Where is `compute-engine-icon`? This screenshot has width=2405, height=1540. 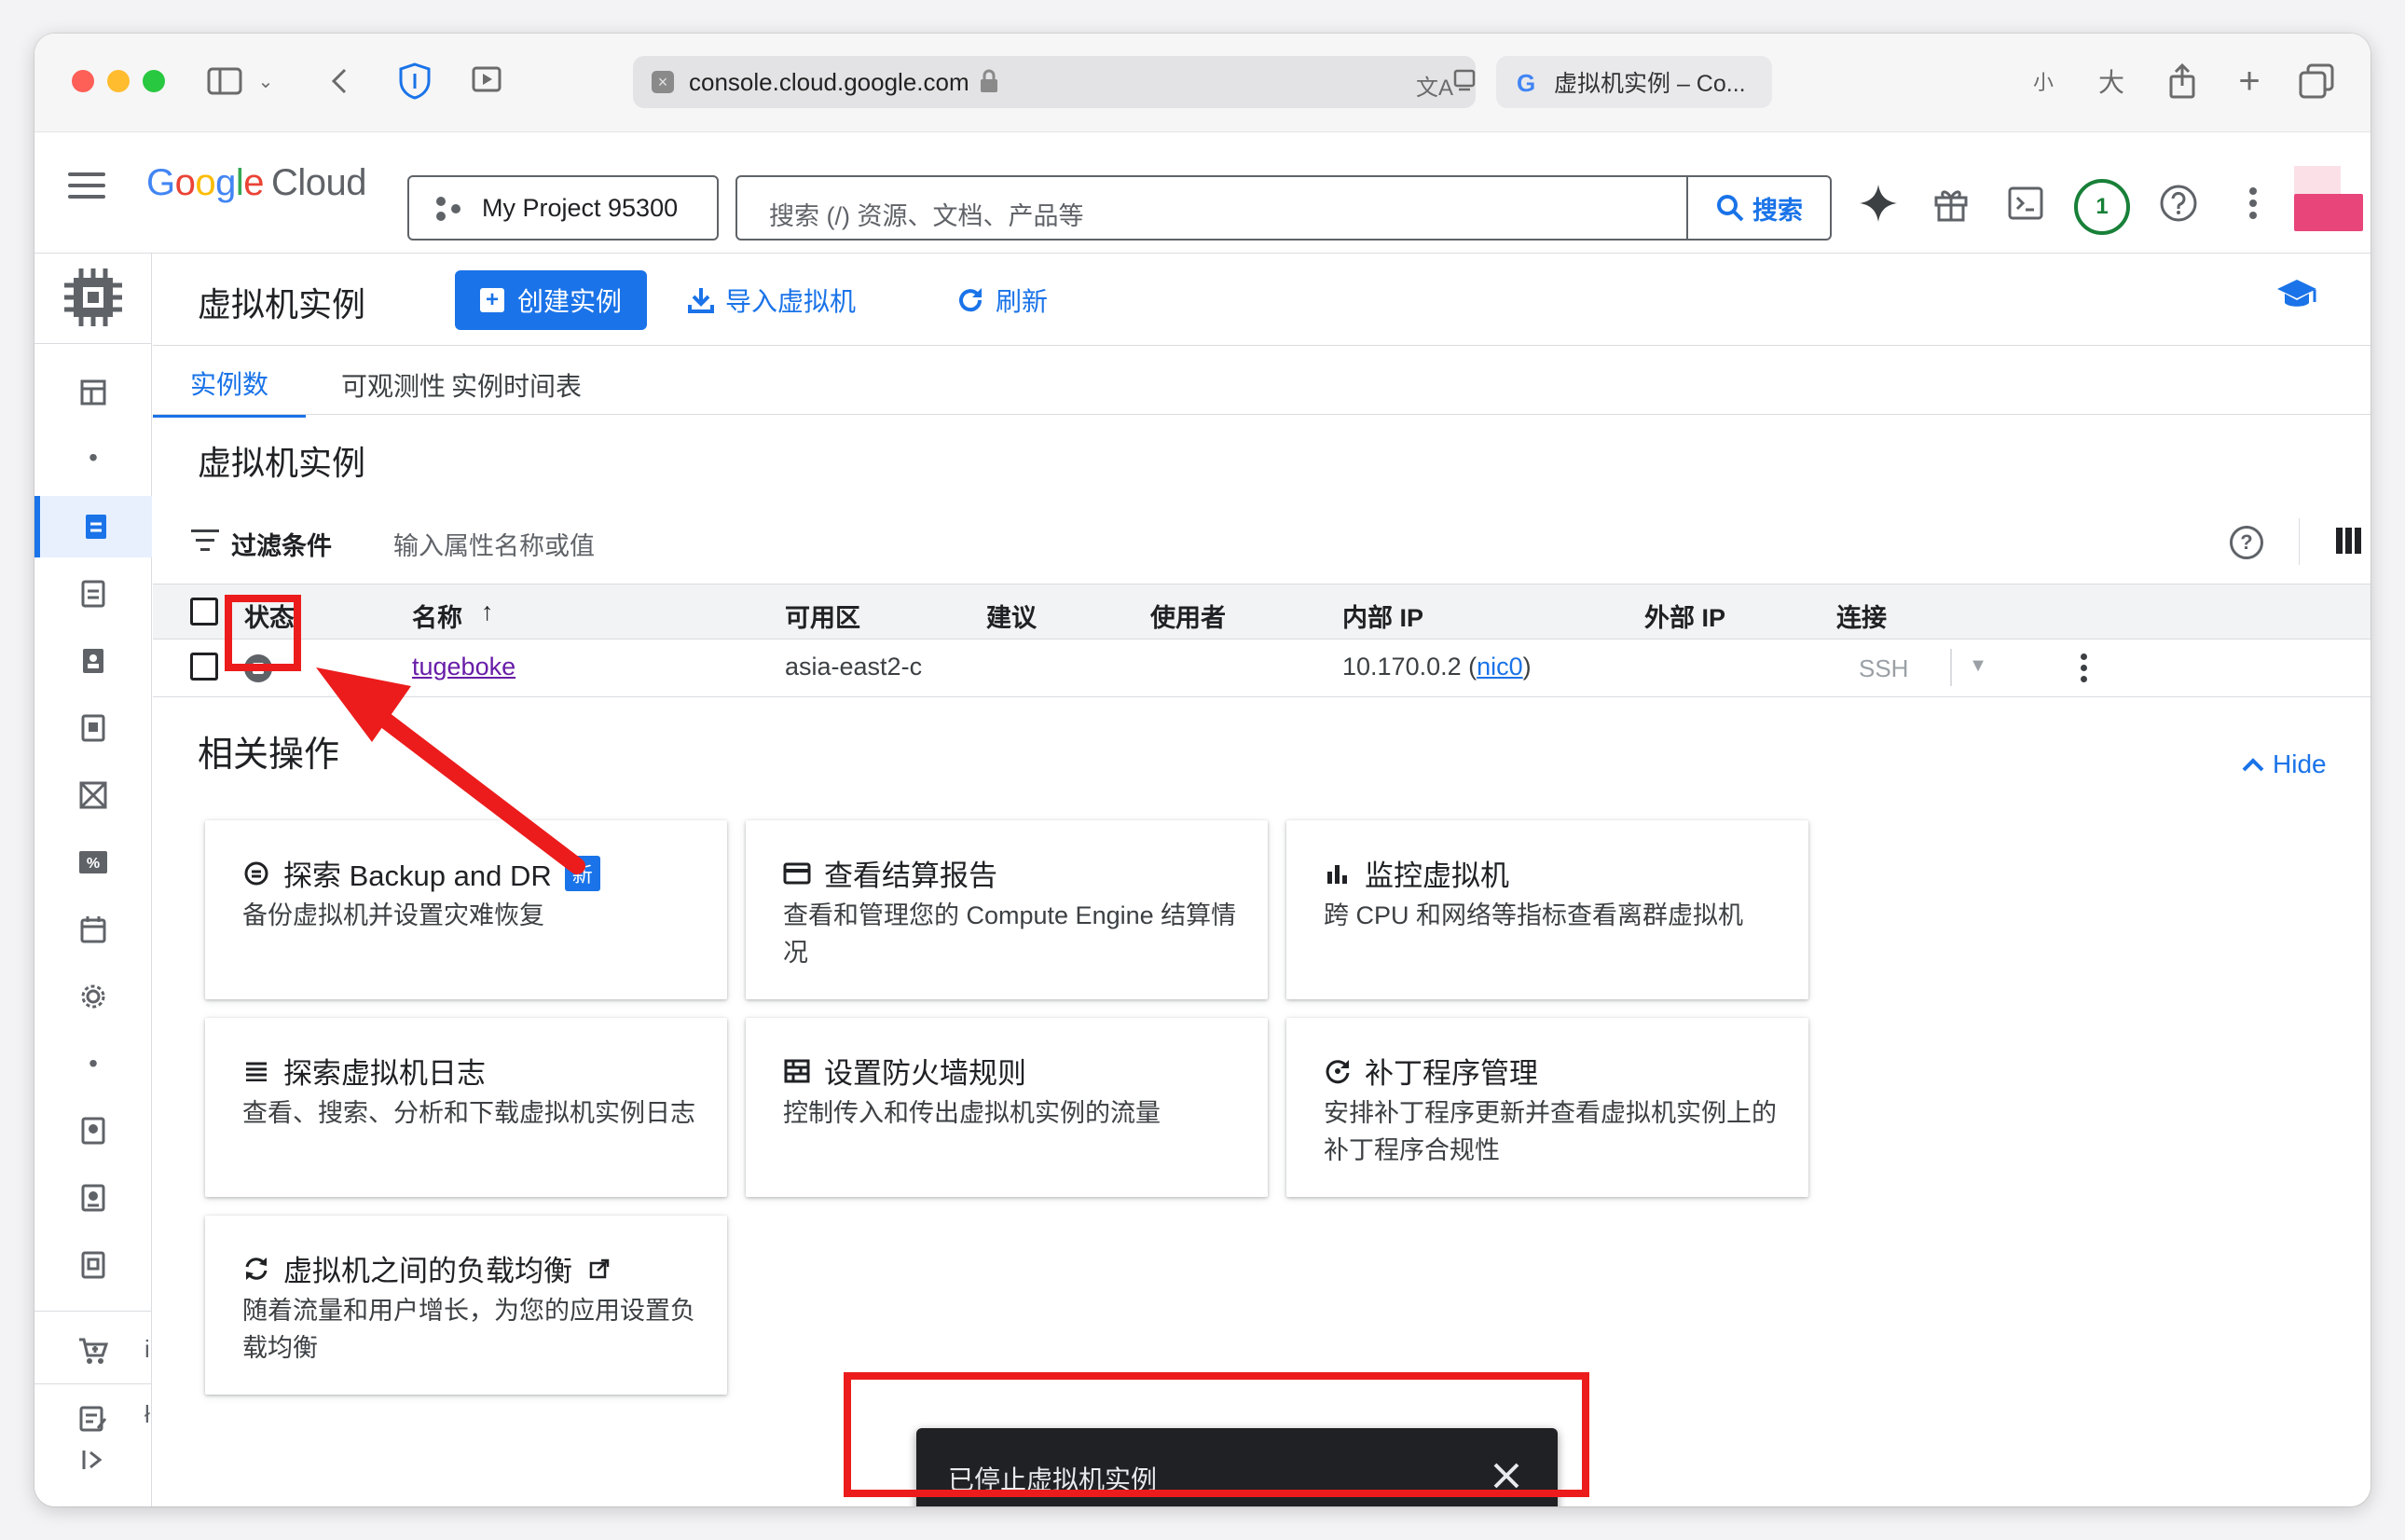
compute-engine-icon is located at coordinates (93, 297).